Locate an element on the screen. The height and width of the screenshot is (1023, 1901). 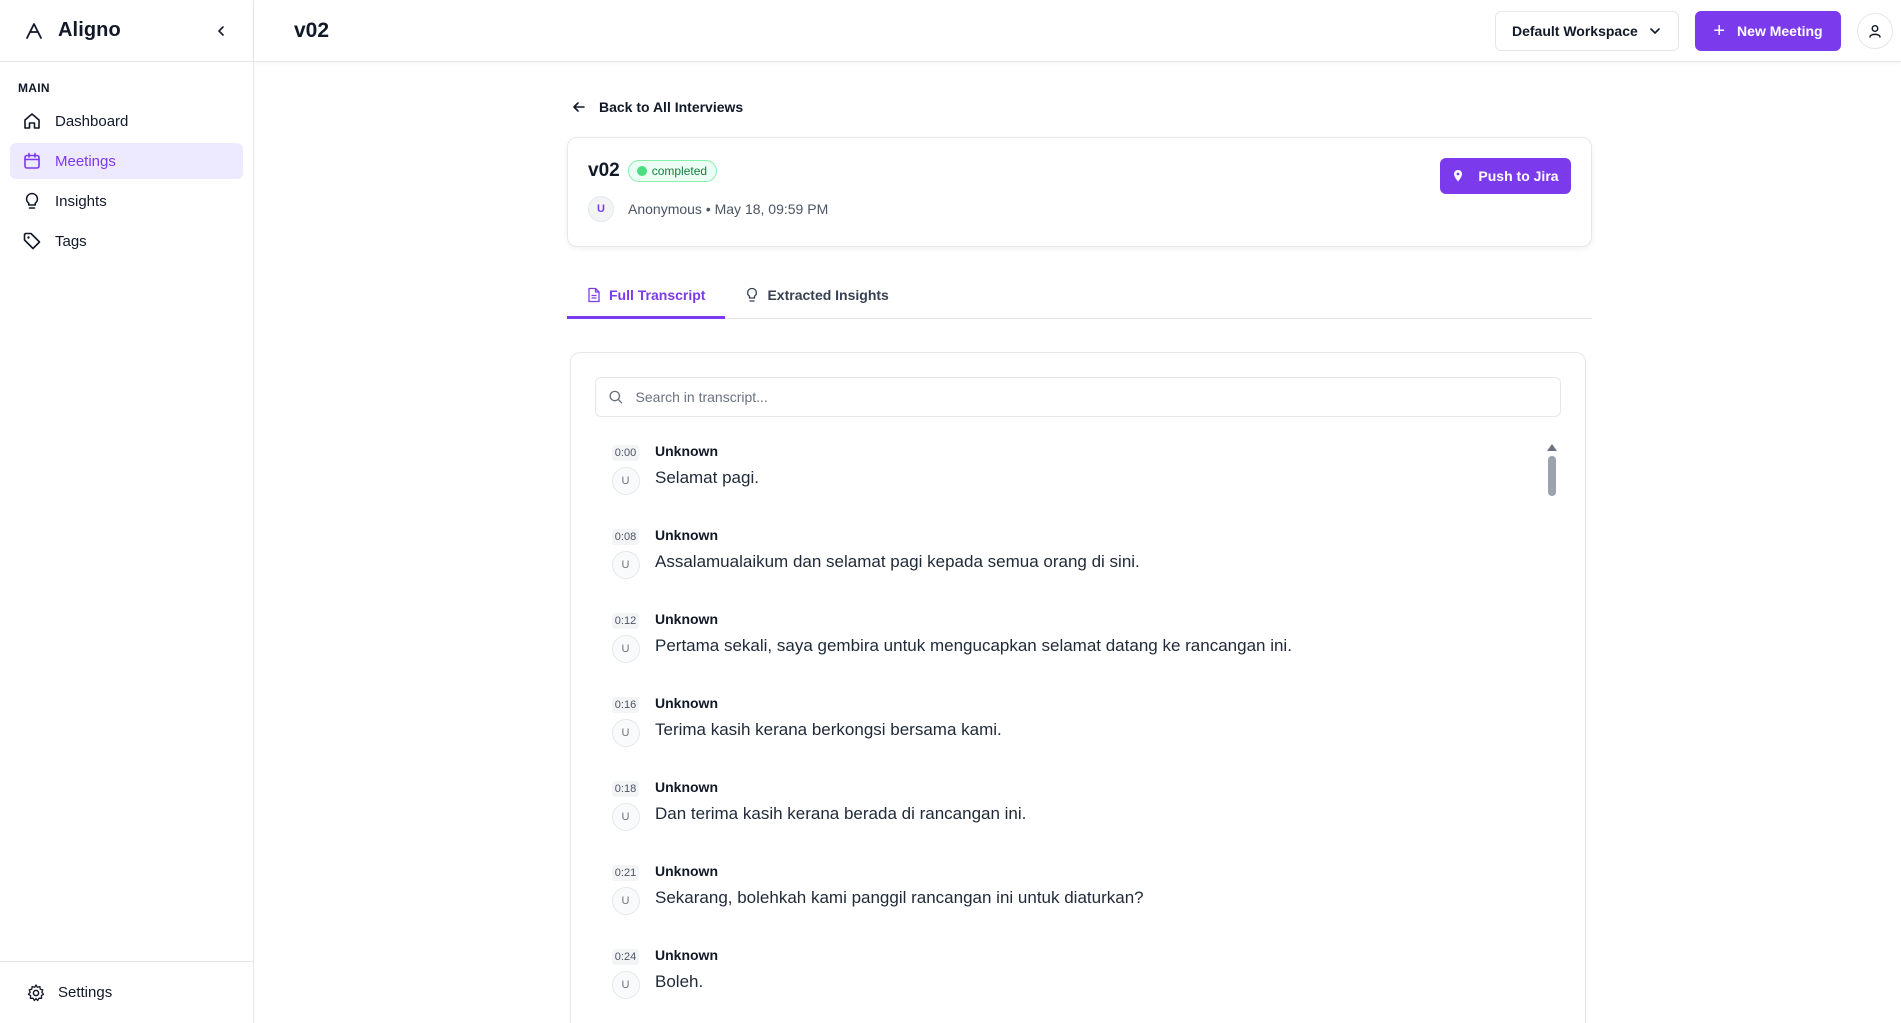
status-dot-icon is located at coordinates (641, 171).